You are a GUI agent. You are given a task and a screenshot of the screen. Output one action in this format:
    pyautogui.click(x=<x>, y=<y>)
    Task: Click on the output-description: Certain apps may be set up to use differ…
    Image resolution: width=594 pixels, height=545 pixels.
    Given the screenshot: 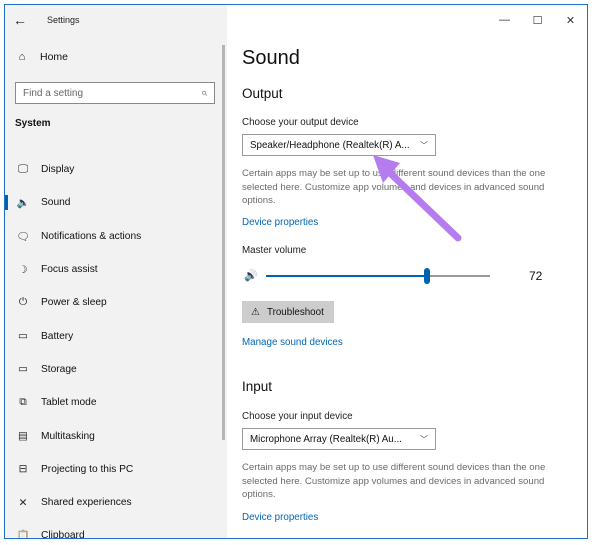 What is the action you would take?
    pyautogui.click(x=394, y=187)
    